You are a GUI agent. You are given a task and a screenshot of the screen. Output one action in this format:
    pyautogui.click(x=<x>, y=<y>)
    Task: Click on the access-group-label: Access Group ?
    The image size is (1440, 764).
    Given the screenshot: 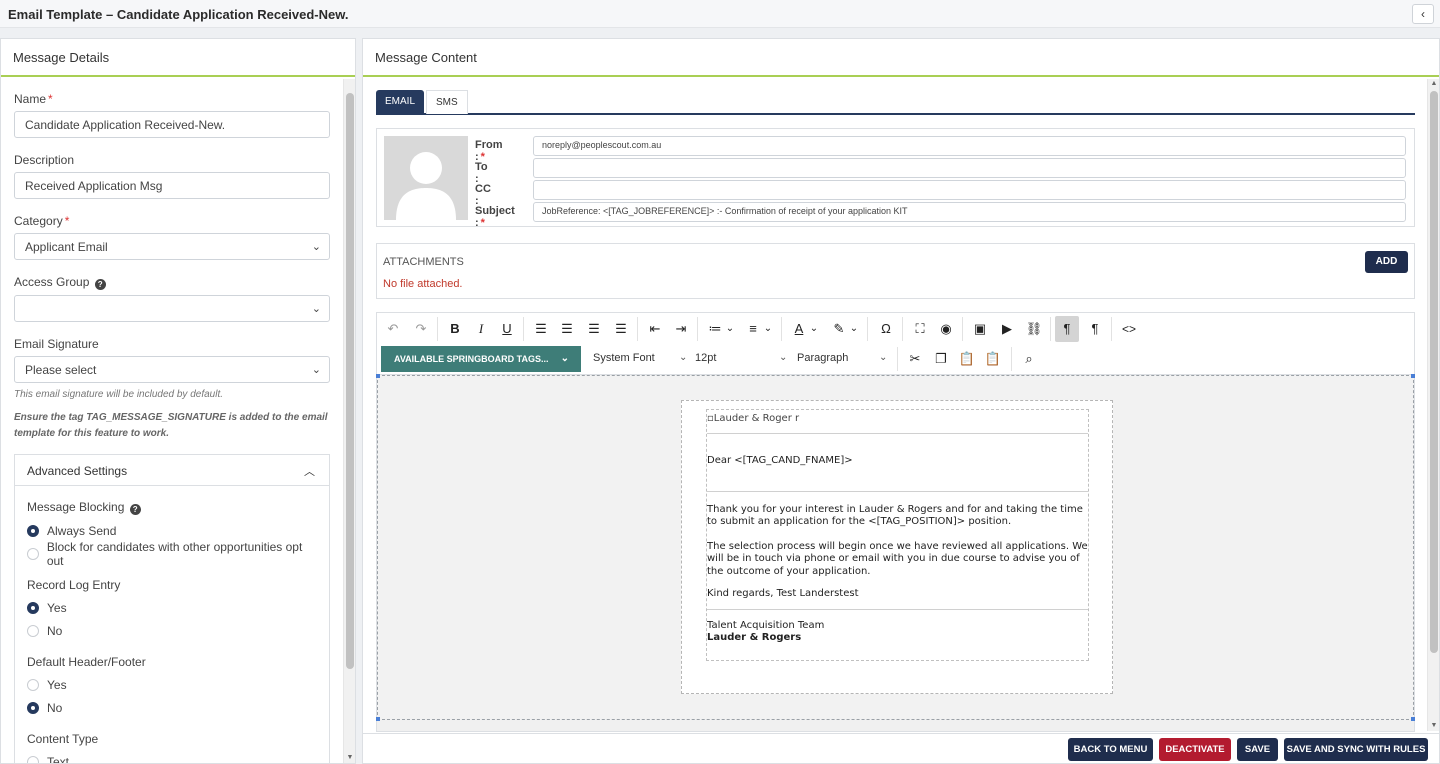 What is the action you would take?
    pyautogui.click(x=172, y=282)
    